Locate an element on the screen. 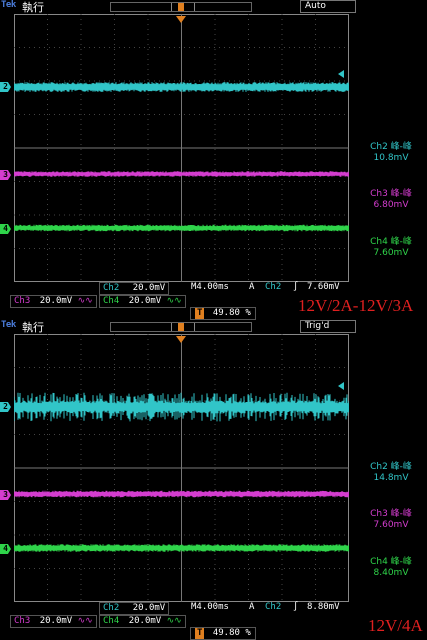 This screenshot has width=427, height=640. measurement-ch2: Ch2 峰-峰 14.8mV is located at coordinates (391, 473).